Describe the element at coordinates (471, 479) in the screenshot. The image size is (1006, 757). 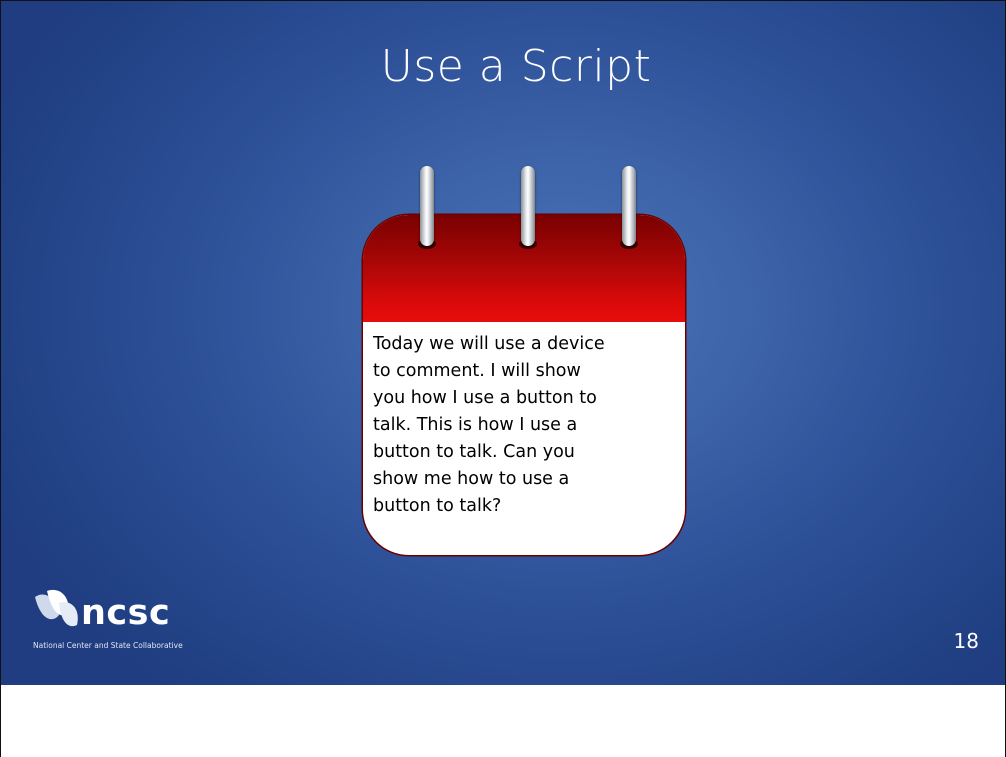
I see `script-line: show me how to use a` at that location.